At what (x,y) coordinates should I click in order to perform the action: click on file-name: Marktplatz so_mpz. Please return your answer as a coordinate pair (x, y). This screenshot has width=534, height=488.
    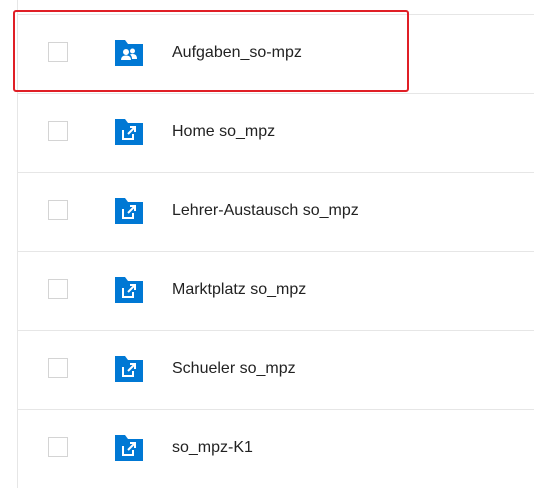
    Looking at the image, I should click on (239, 290).